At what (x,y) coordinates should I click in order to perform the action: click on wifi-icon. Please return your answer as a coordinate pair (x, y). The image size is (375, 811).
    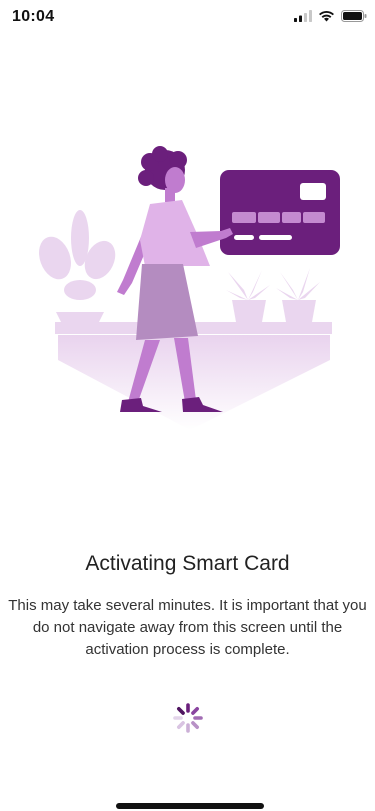
    Looking at the image, I should click on (326, 16).